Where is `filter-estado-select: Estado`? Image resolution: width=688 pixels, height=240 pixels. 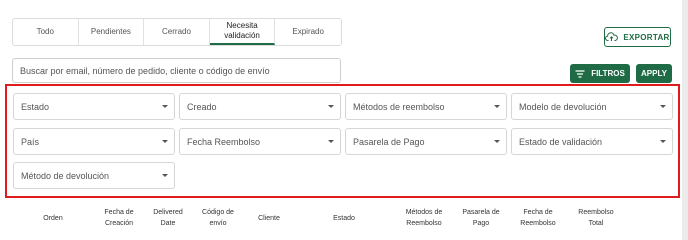
filter-estado-select: Estado is located at coordinates (94, 106).